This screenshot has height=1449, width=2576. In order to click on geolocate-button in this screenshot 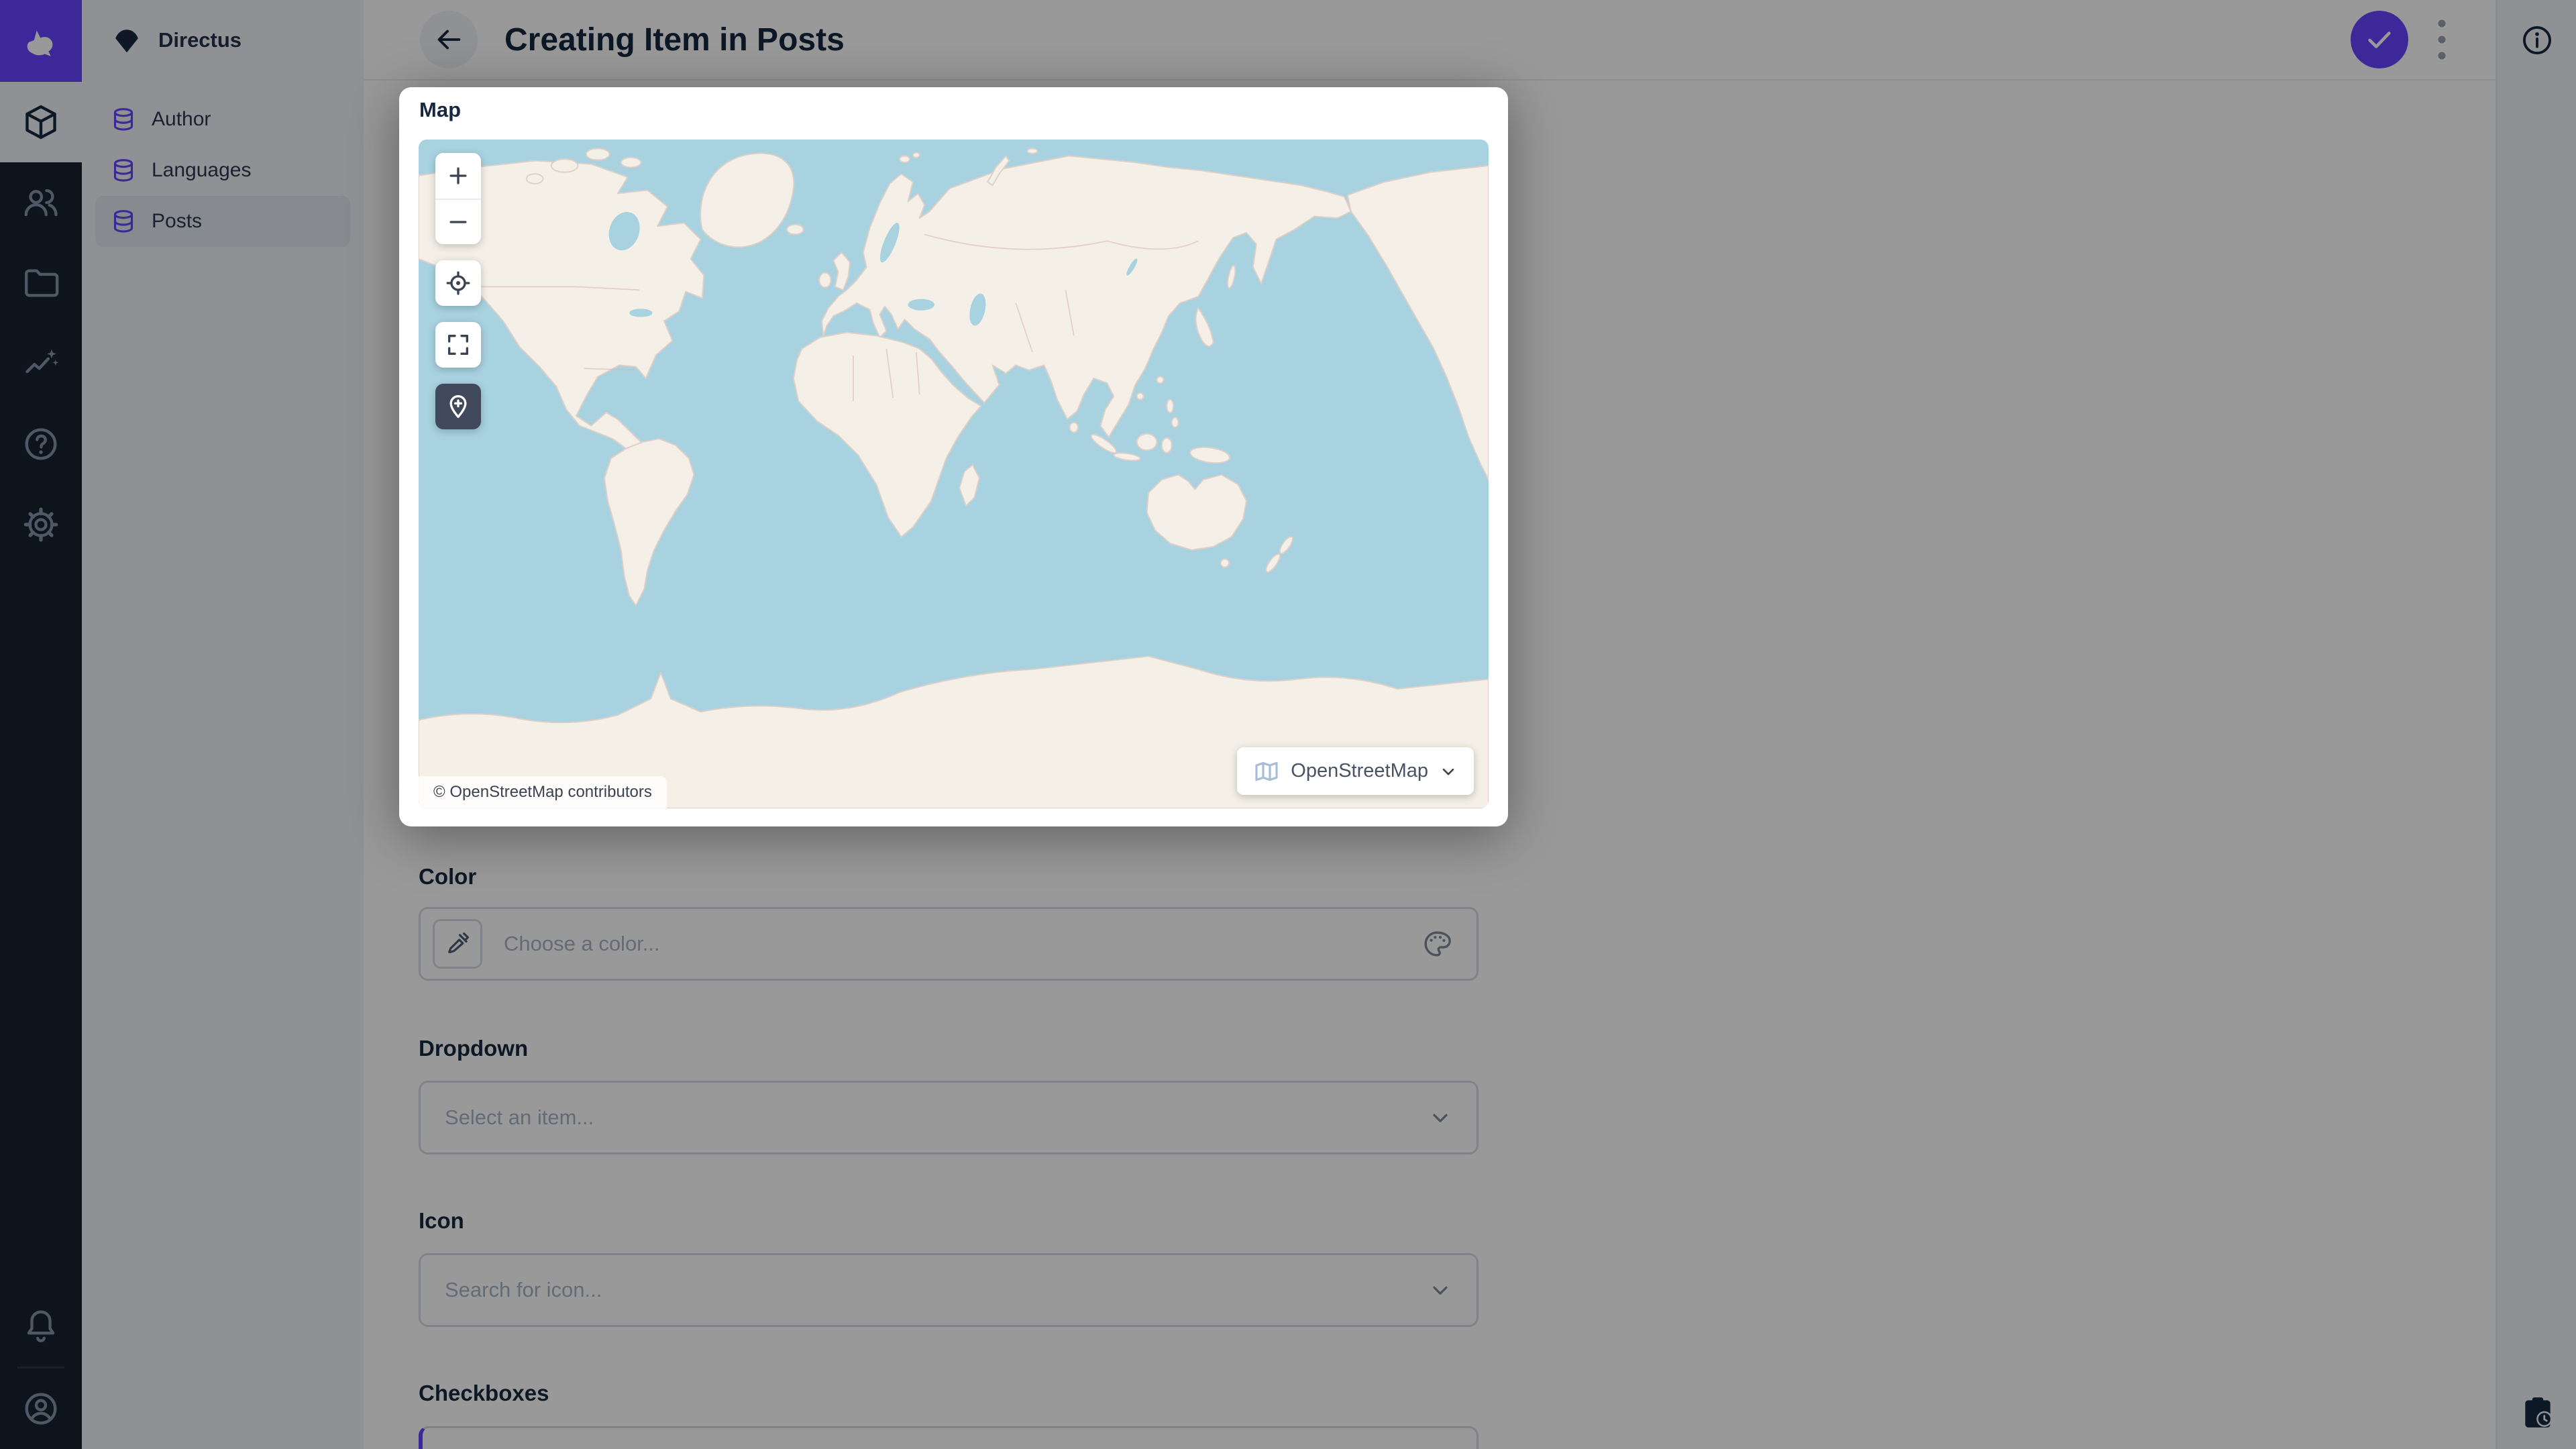, I will do `click(458, 283)`.